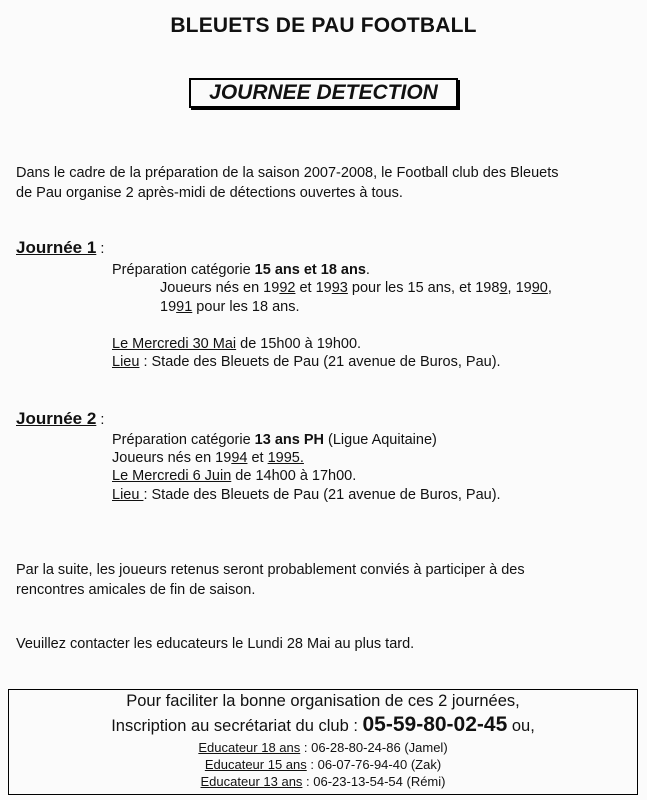  I want to click on day1-colon: :, so click(100, 249).